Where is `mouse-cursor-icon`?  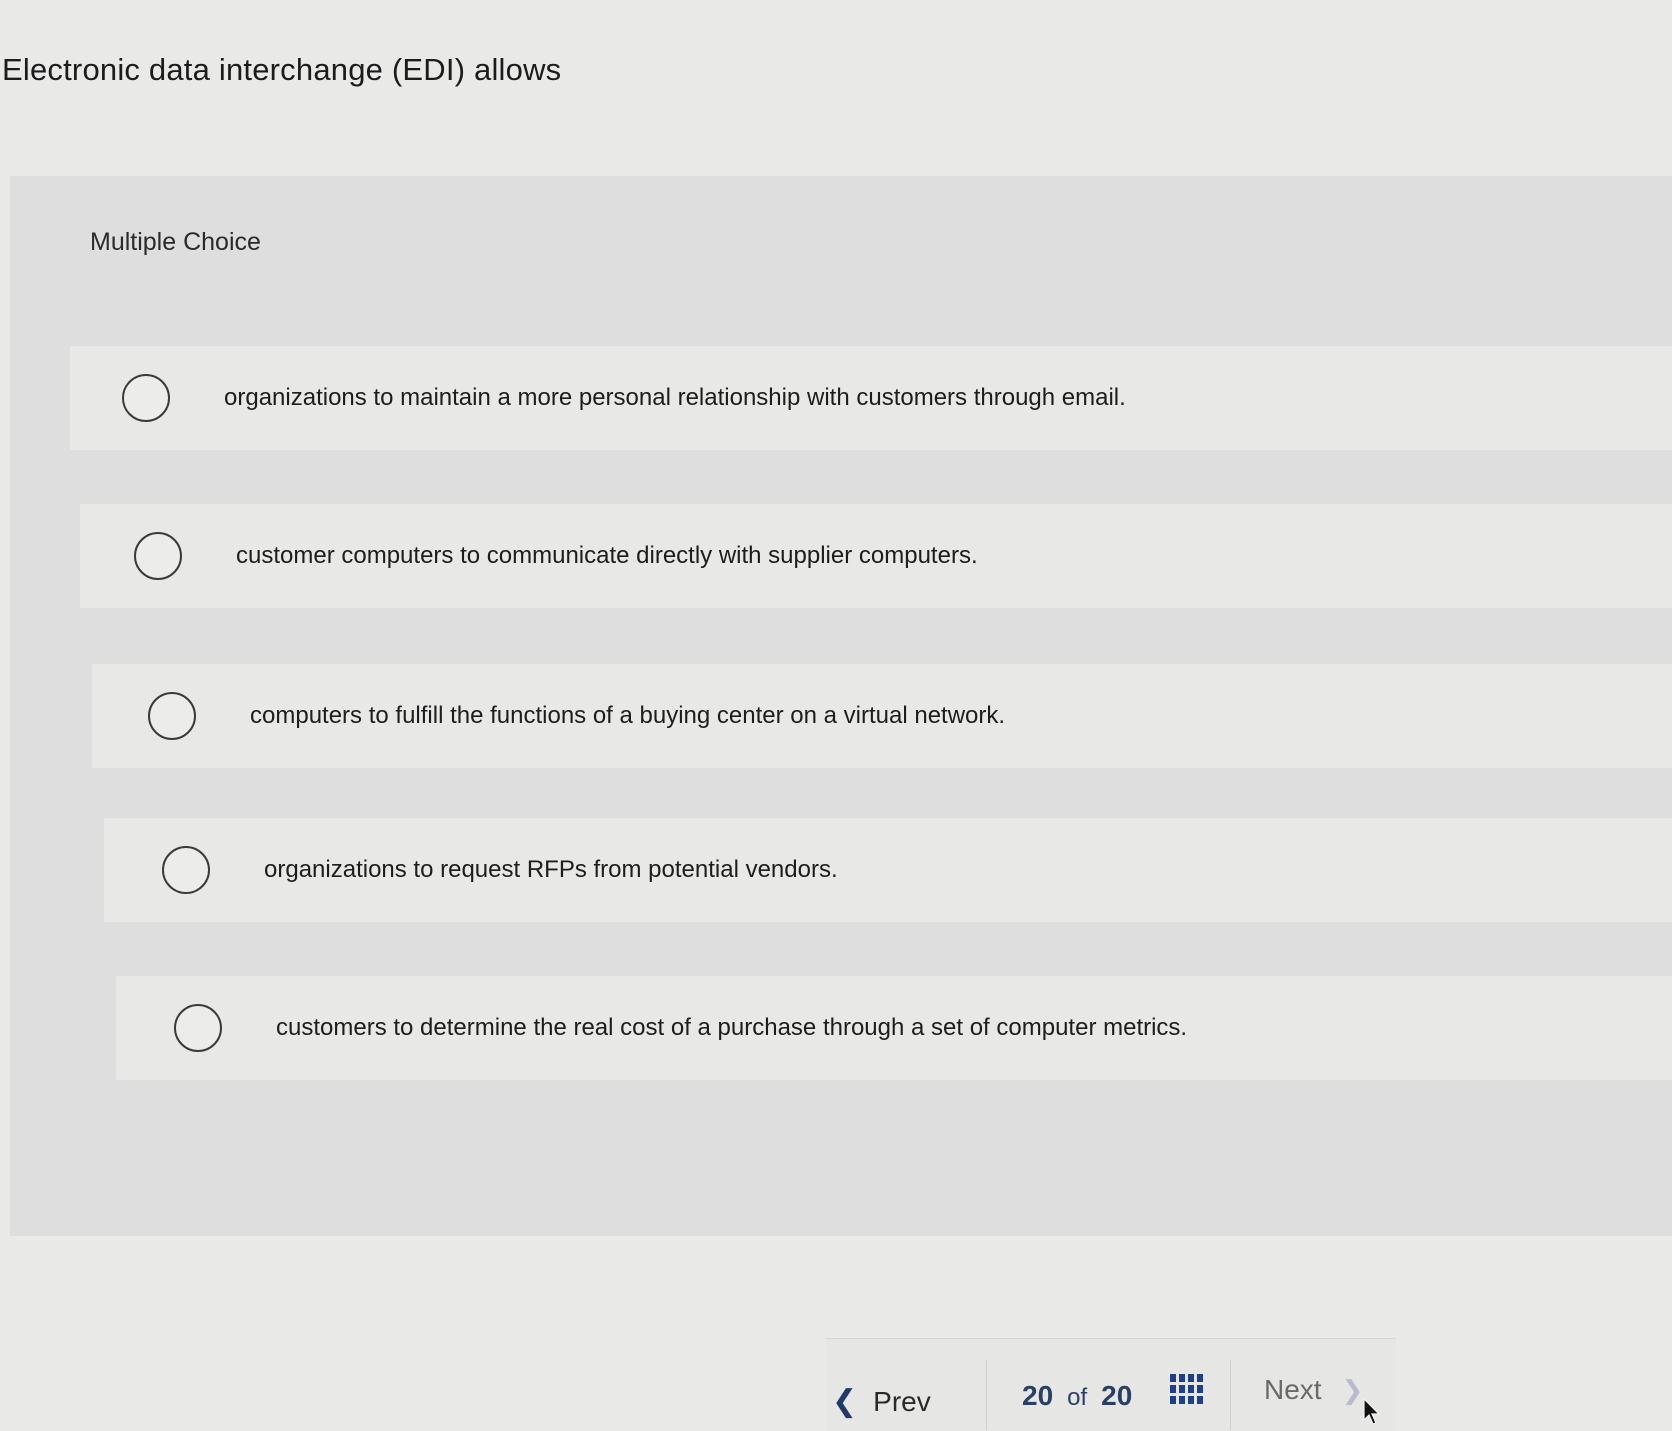
mouse-cursor-icon is located at coordinates (1372, 1411).